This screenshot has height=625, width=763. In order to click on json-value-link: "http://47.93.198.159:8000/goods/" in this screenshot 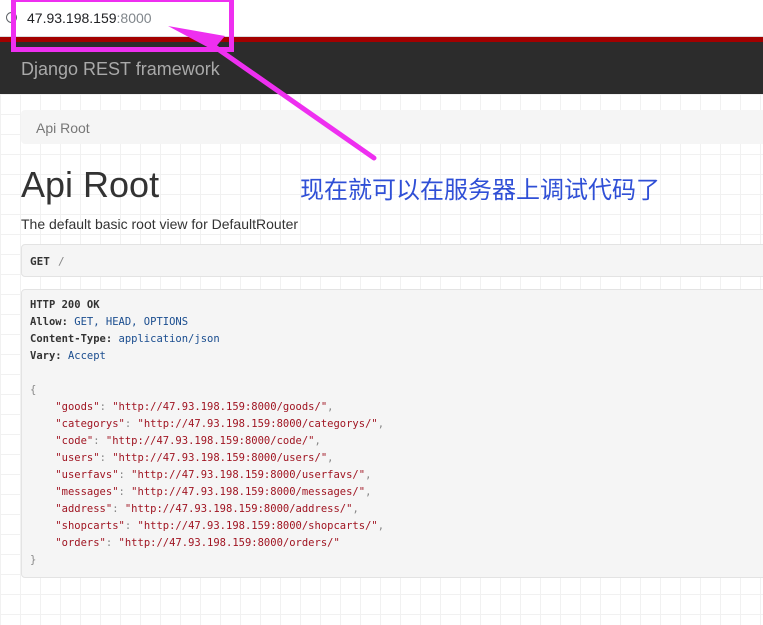, I will do `click(219, 407)`.